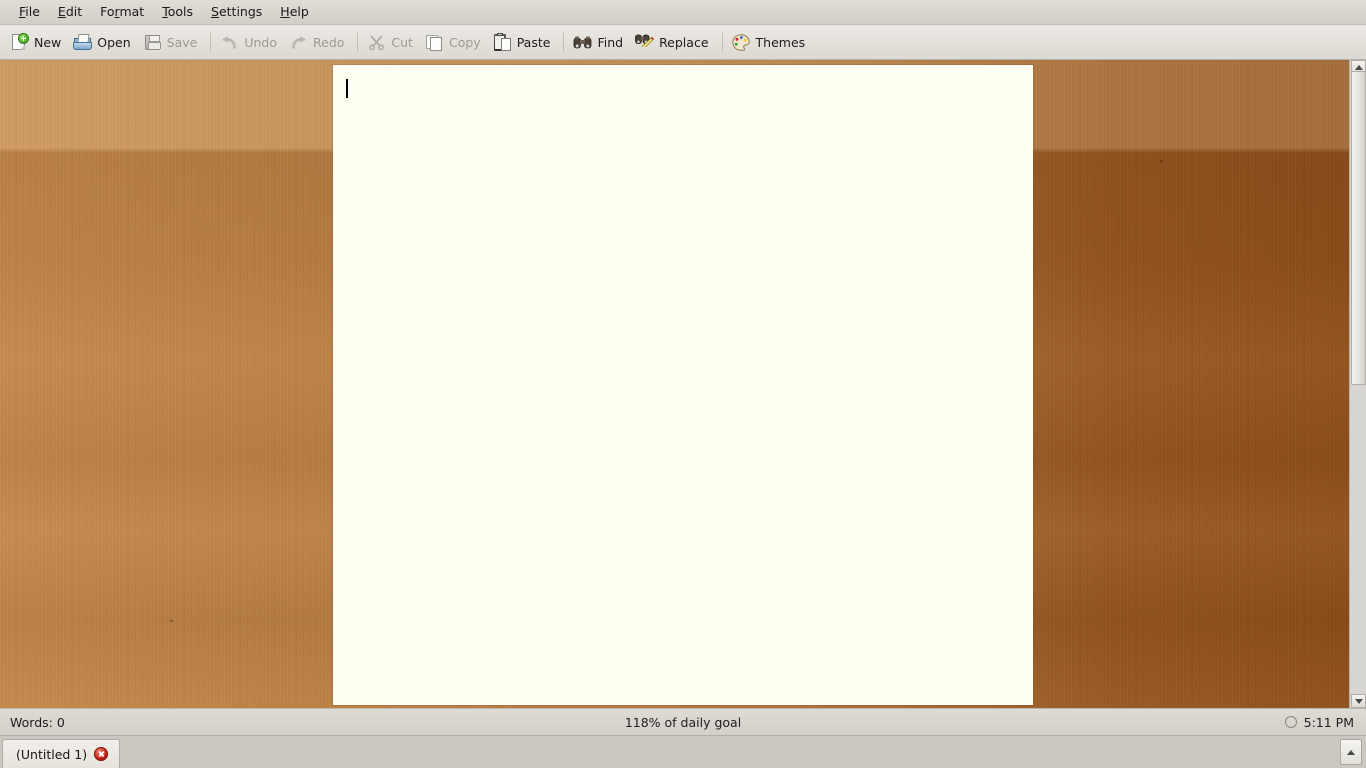  I want to click on new-button-label: New, so click(48, 42).